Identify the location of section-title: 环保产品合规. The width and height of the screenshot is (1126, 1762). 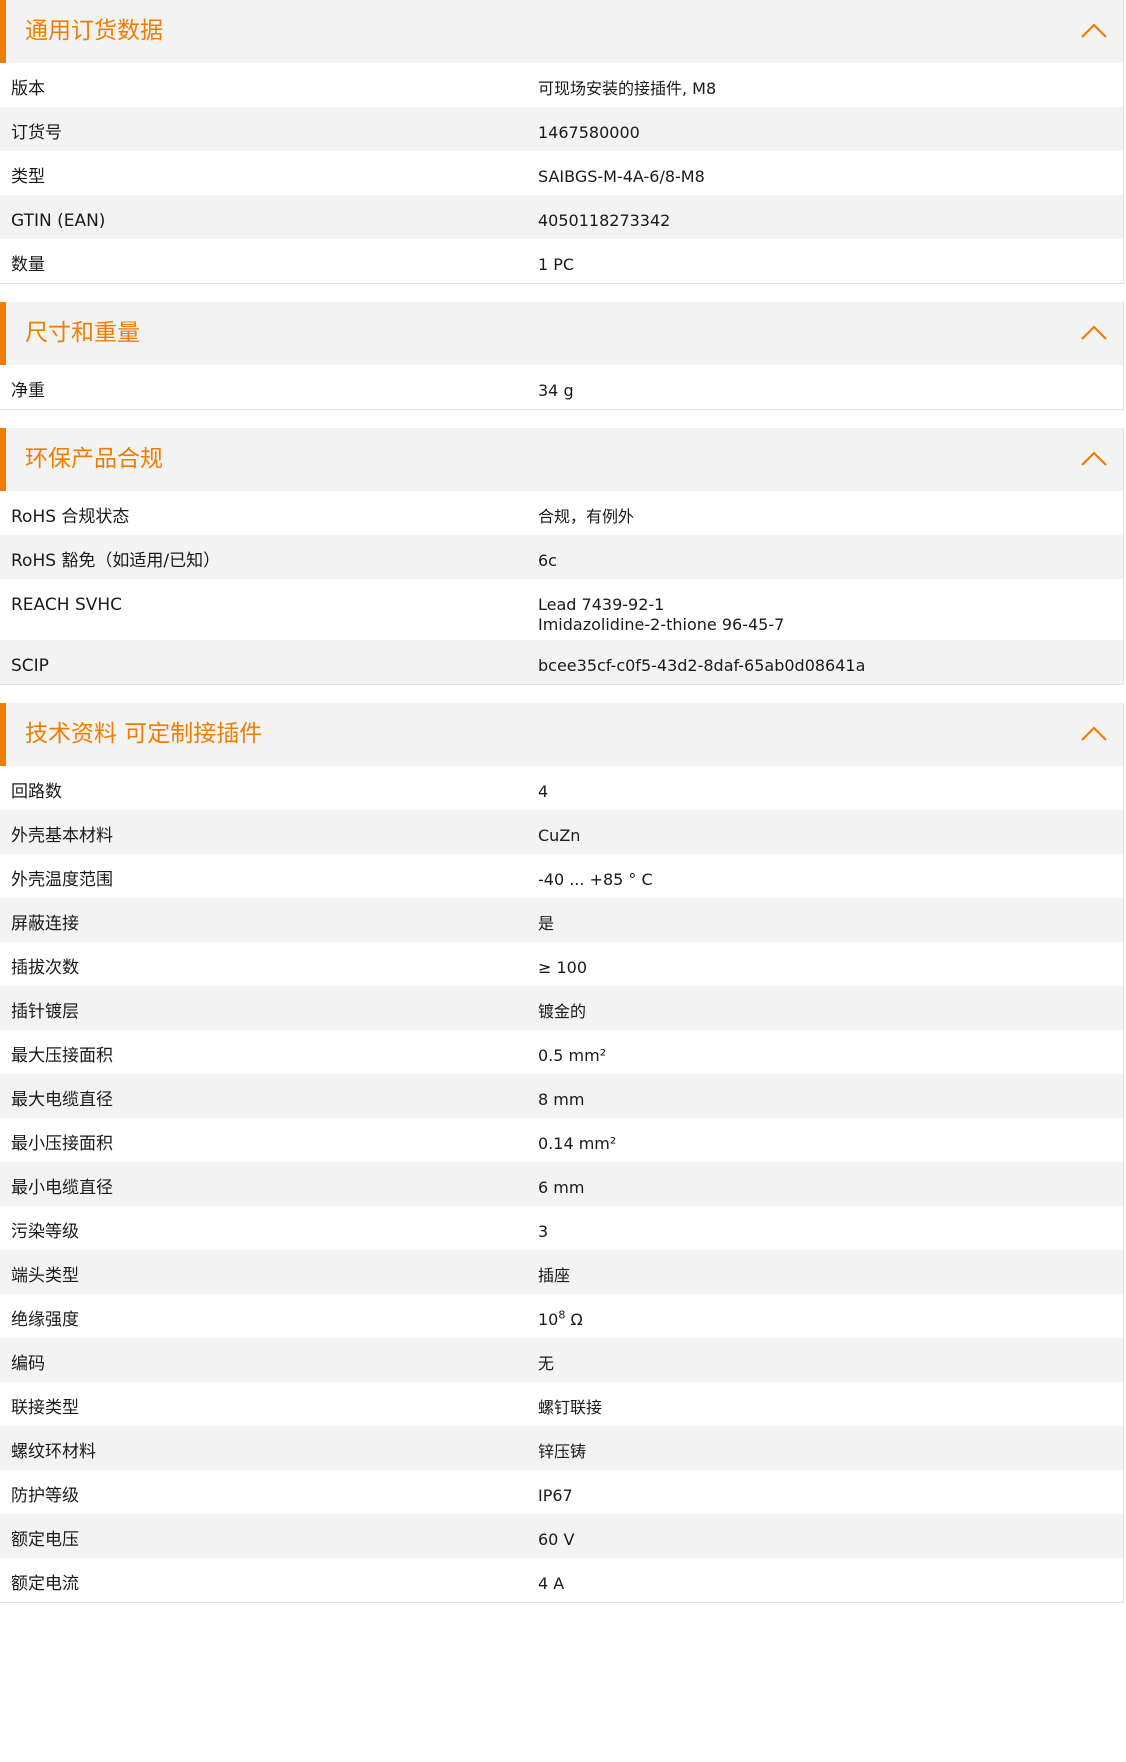
(94, 459).